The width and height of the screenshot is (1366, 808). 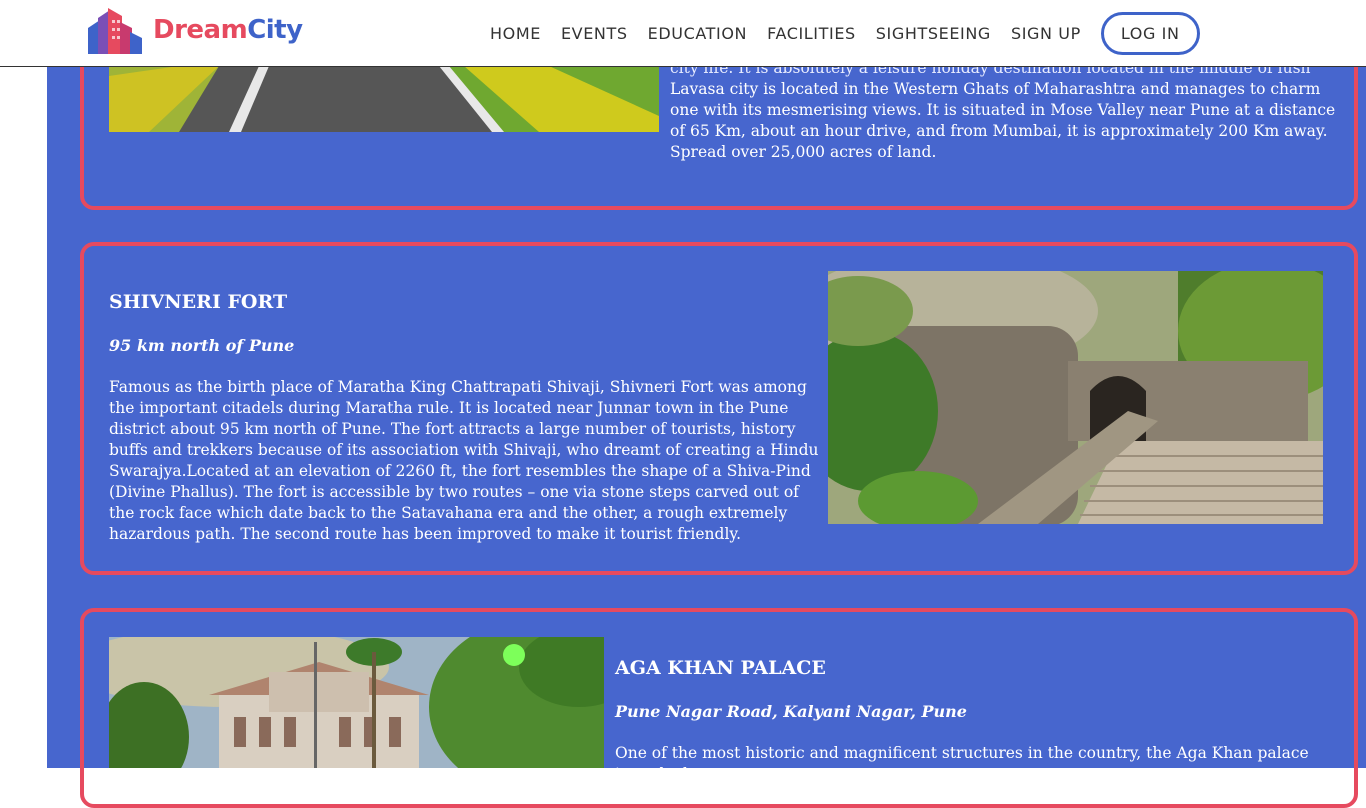 I want to click on nav-sightseeing: SIGHTSEEING, so click(x=933, y=33).